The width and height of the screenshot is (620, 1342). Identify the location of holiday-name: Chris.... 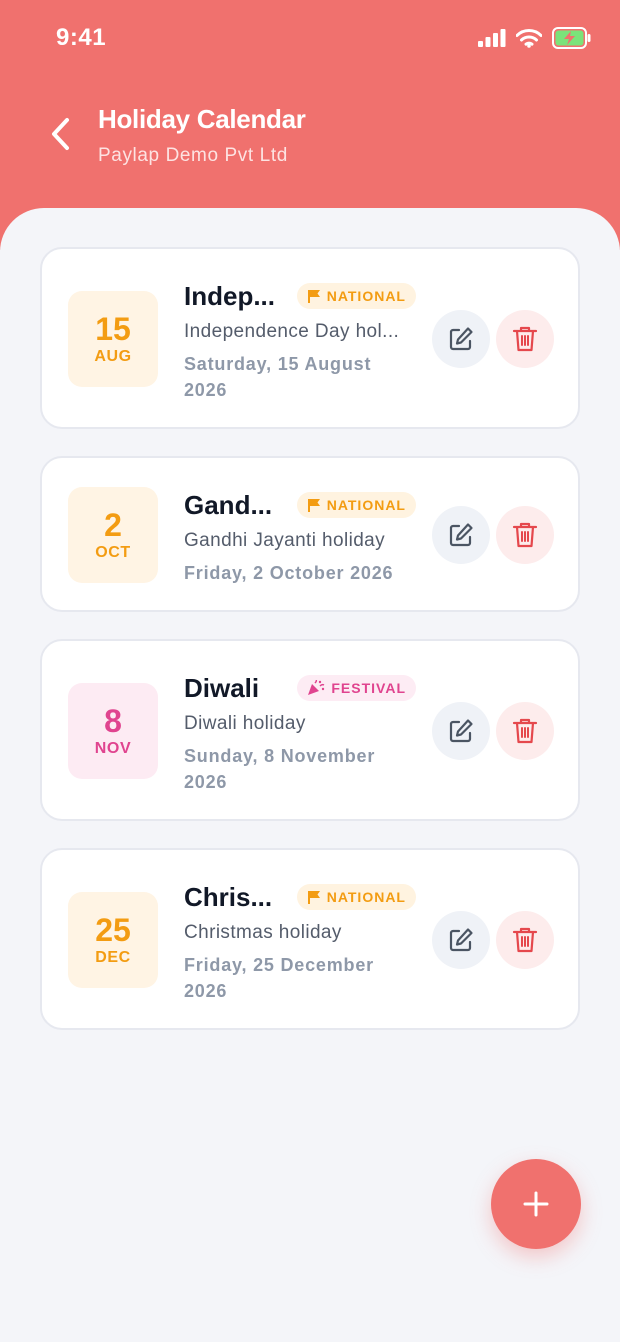
(228, 897).